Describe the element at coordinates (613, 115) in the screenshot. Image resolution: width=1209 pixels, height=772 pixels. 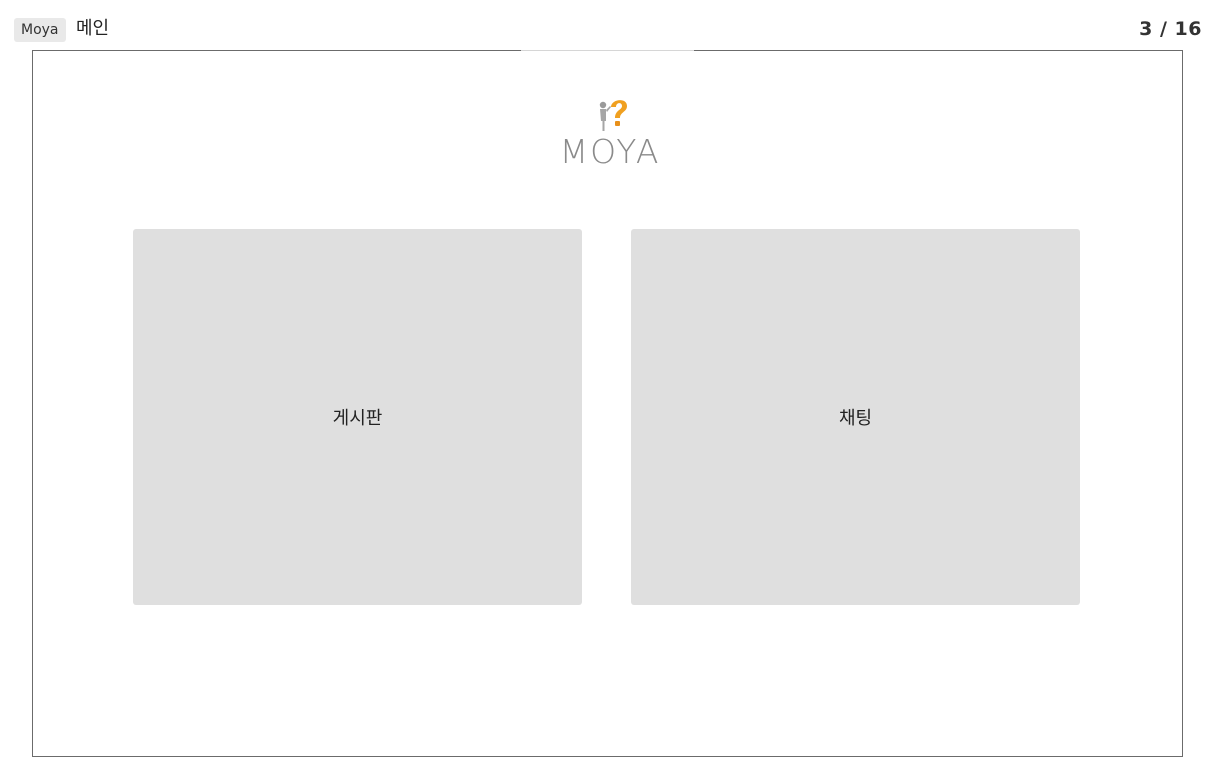
I see `question-mark-figure-icon` at that location.